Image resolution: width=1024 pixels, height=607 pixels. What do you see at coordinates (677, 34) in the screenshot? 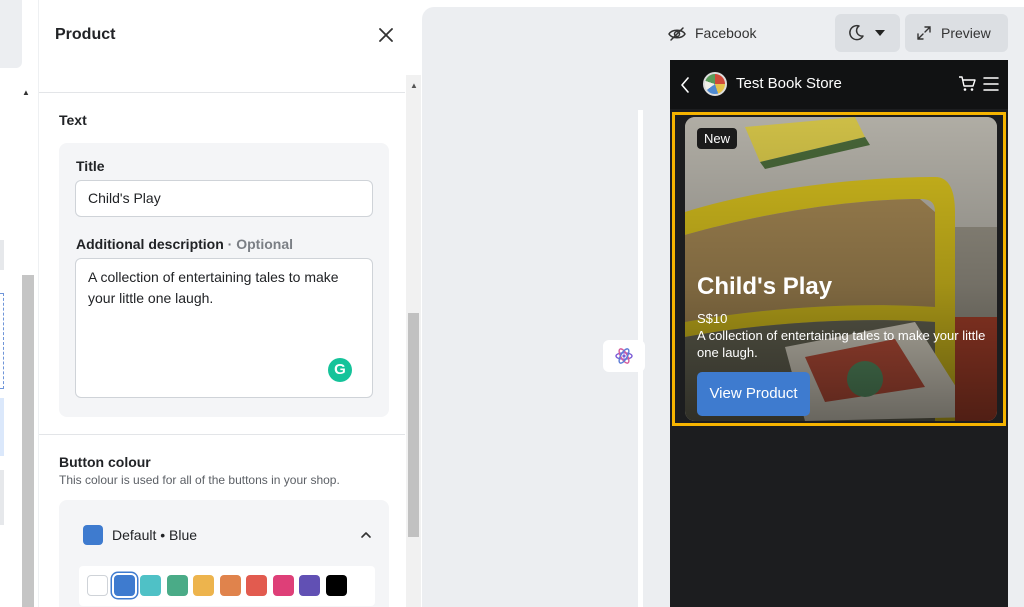
I see `eye-off-icon` at bounding box center [677, 34].